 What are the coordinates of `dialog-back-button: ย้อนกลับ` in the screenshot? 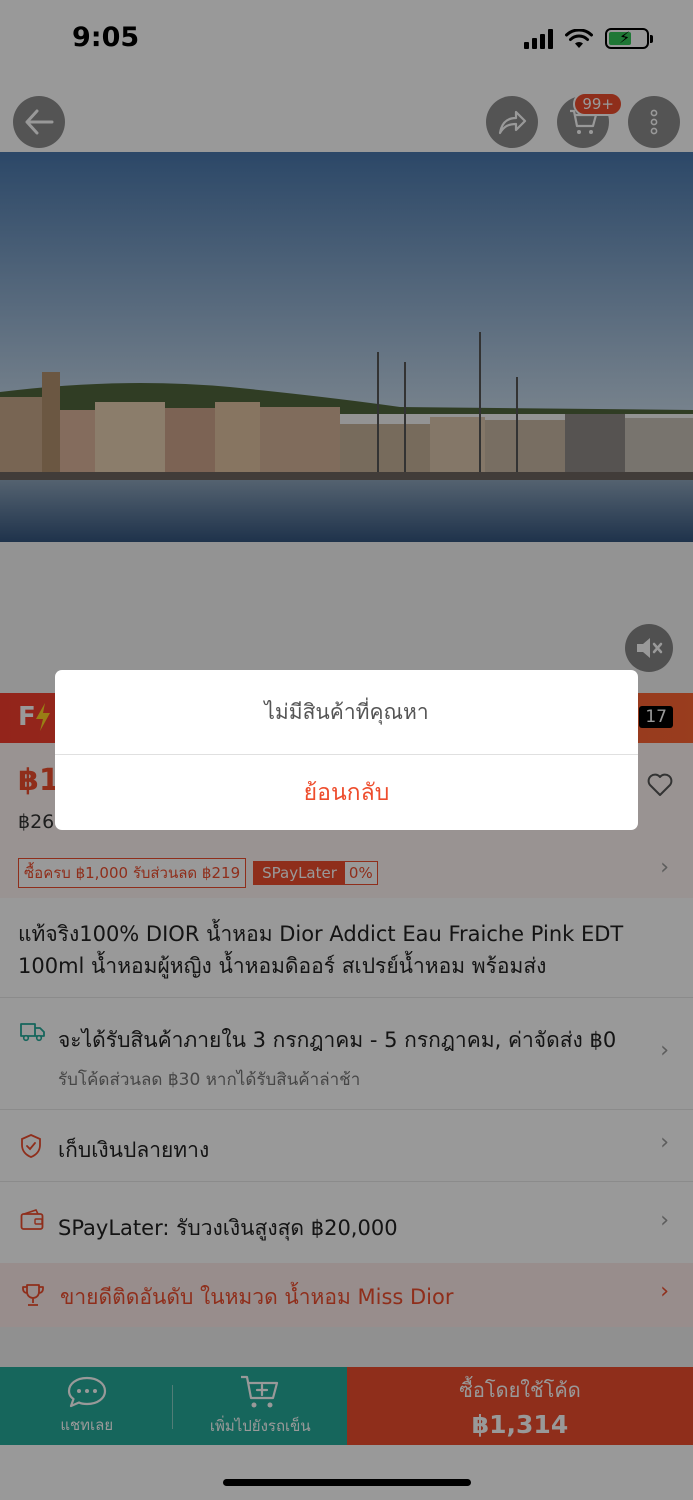 It's located at (346, 792).